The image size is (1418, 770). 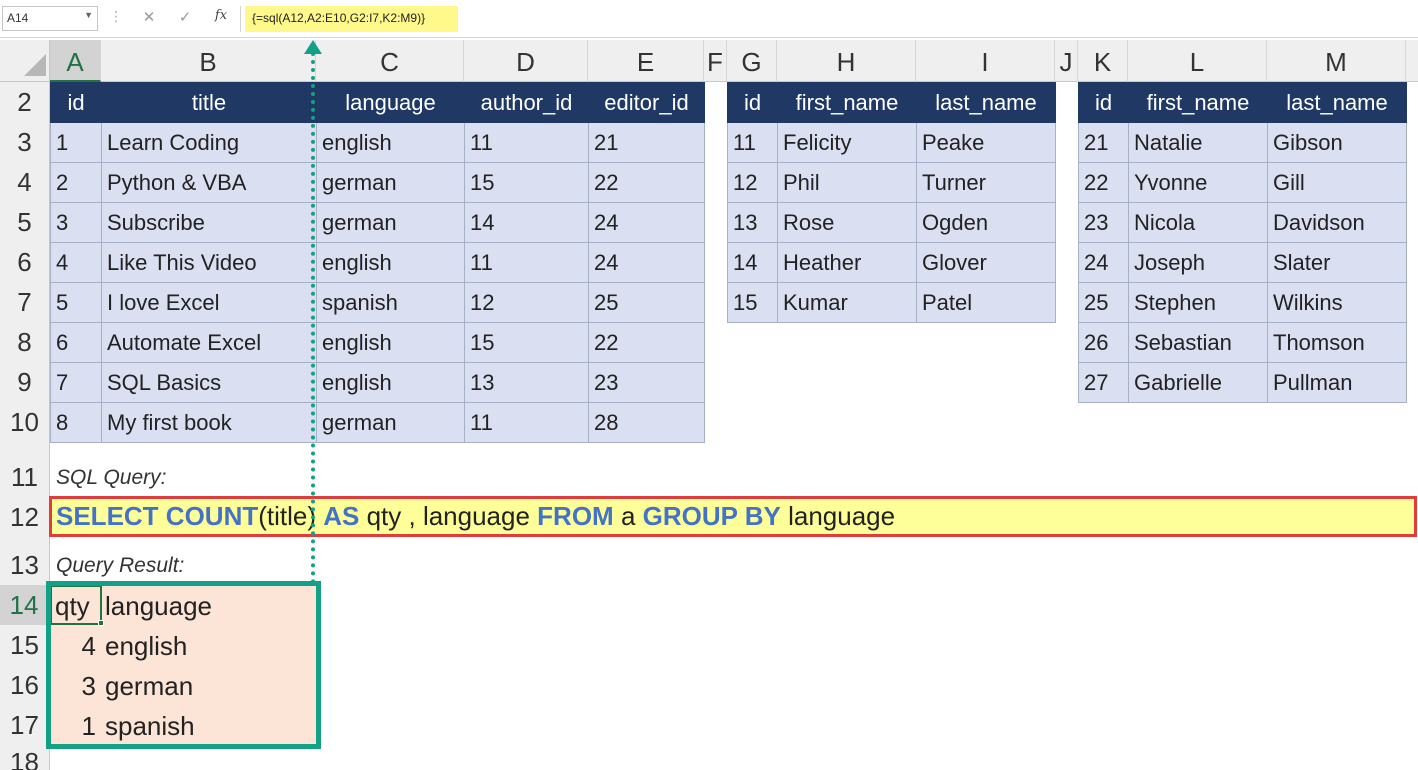 I want to click on row-header-18: 18, so click(x=25, y=757).